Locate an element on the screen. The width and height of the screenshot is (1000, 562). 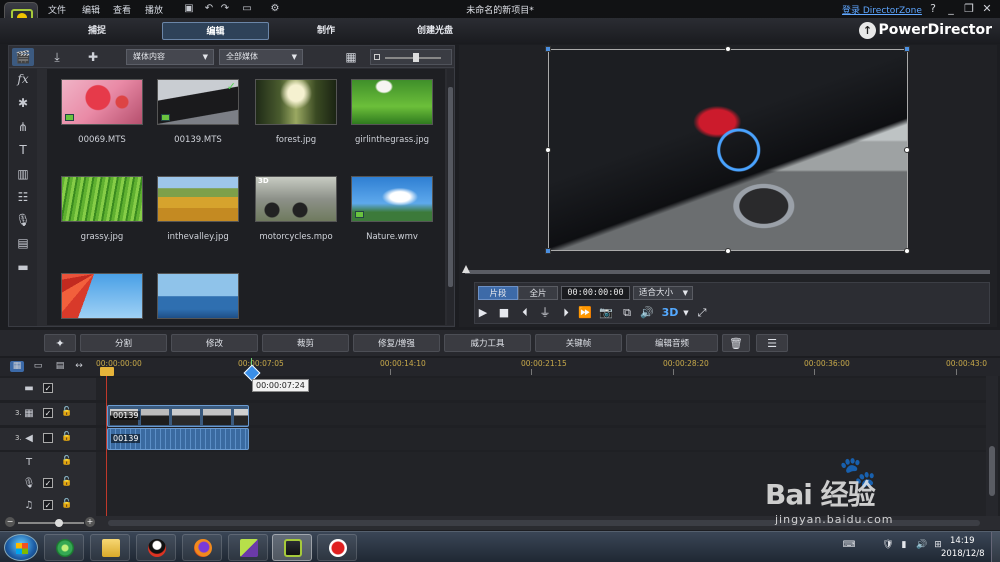
dual-monitor-icon: ⧉ is located at coordinates (627, 313).